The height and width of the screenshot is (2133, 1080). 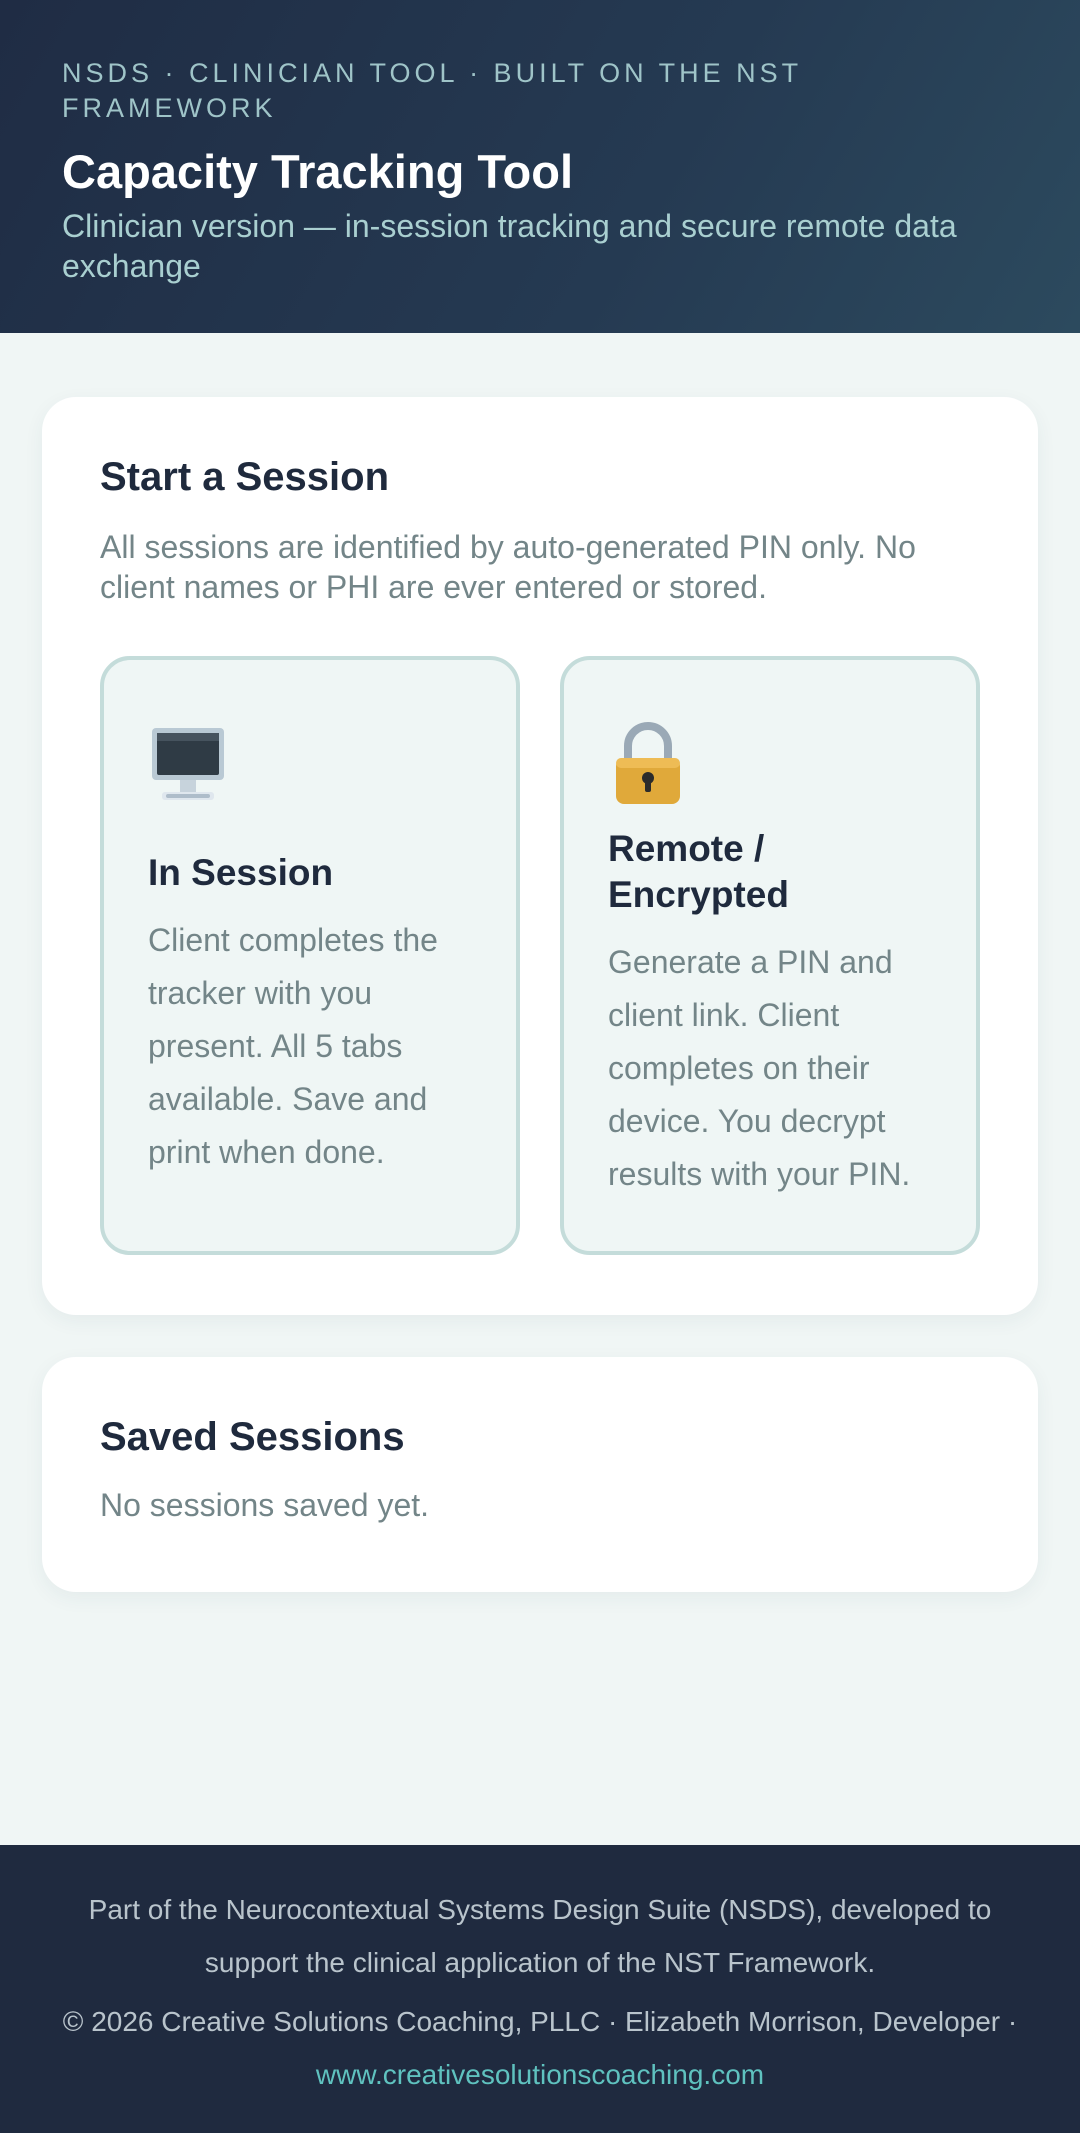 I want to click on in-session-title: In Session, so click(x=241, y=872).